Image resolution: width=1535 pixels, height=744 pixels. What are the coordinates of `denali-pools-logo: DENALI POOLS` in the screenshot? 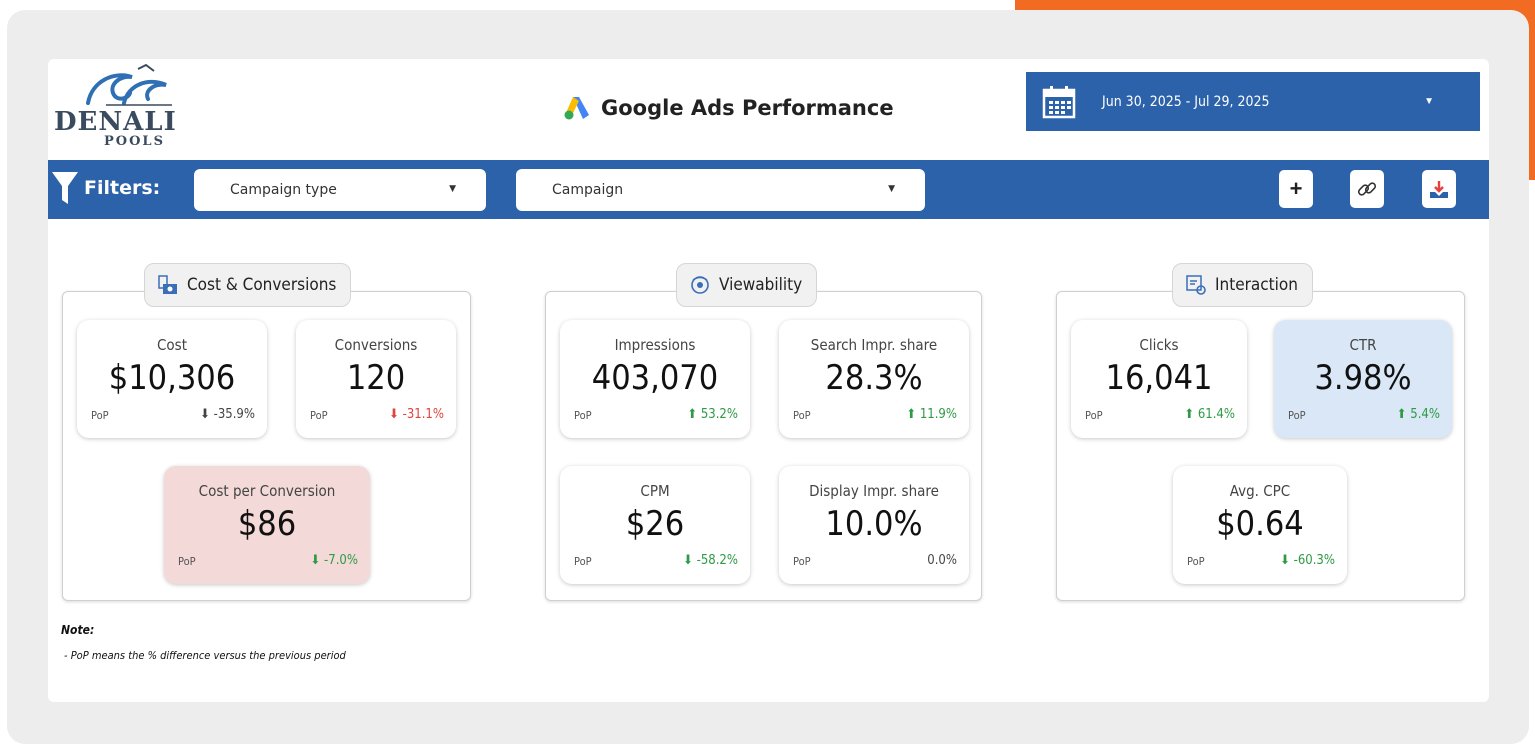 It's located at (132, 108).